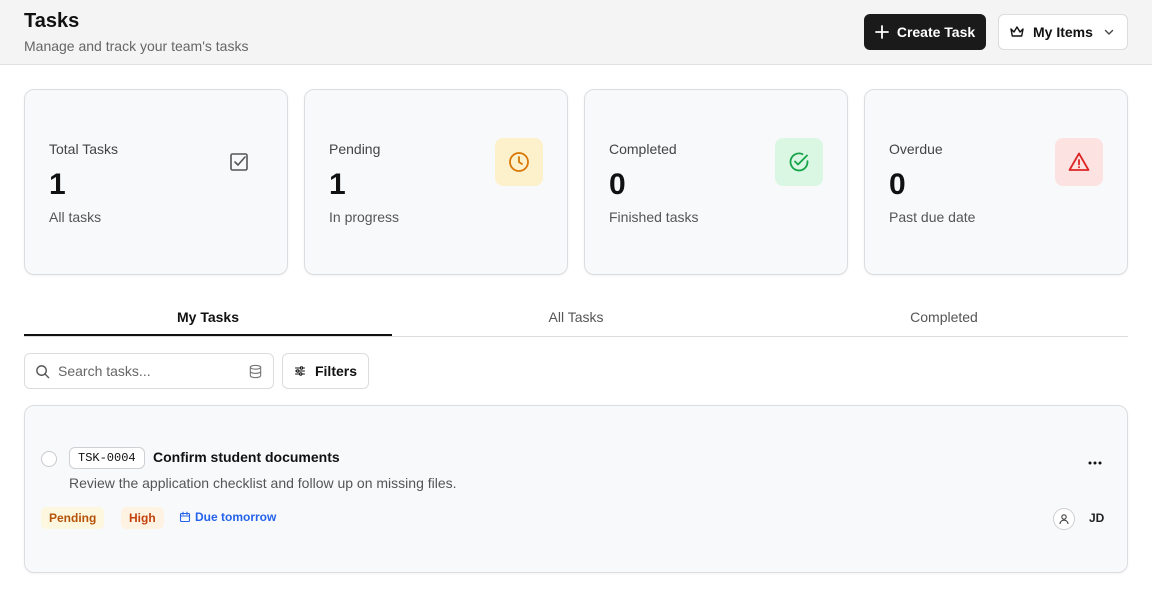 The image size is (1152, 613). What do you see at coordinates (916, 149) in the screenshot?
I see `stat-label: Overdue` at bounding box center [916, 149].